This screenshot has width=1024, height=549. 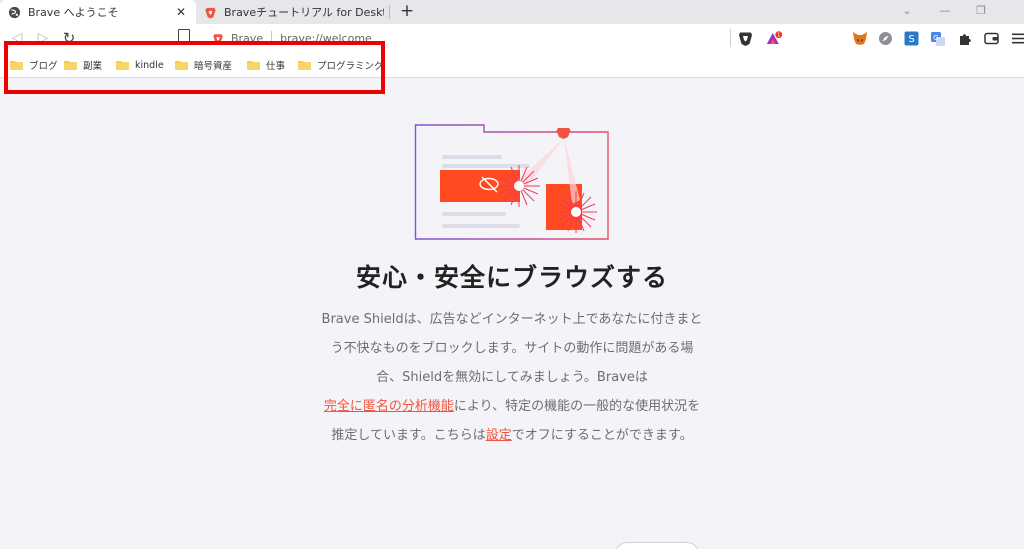 I want to click on description-line: う不快なものをブロックします。サイトの動作に問題がある場, so click(x=512, y=348).